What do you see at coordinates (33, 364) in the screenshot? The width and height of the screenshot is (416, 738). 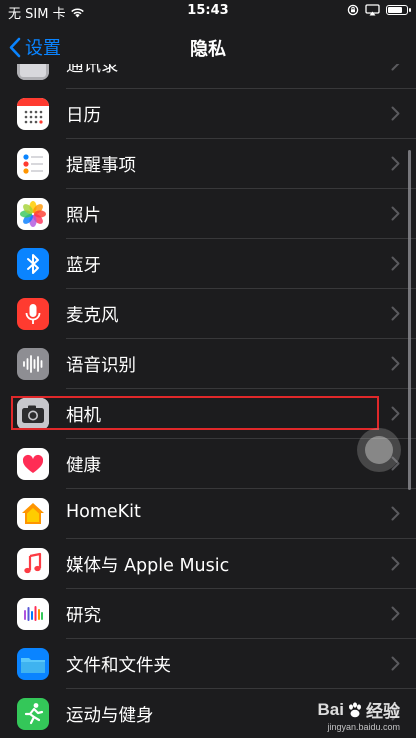 I see `speech-recognition-icon` at bounding box center [33, 364].